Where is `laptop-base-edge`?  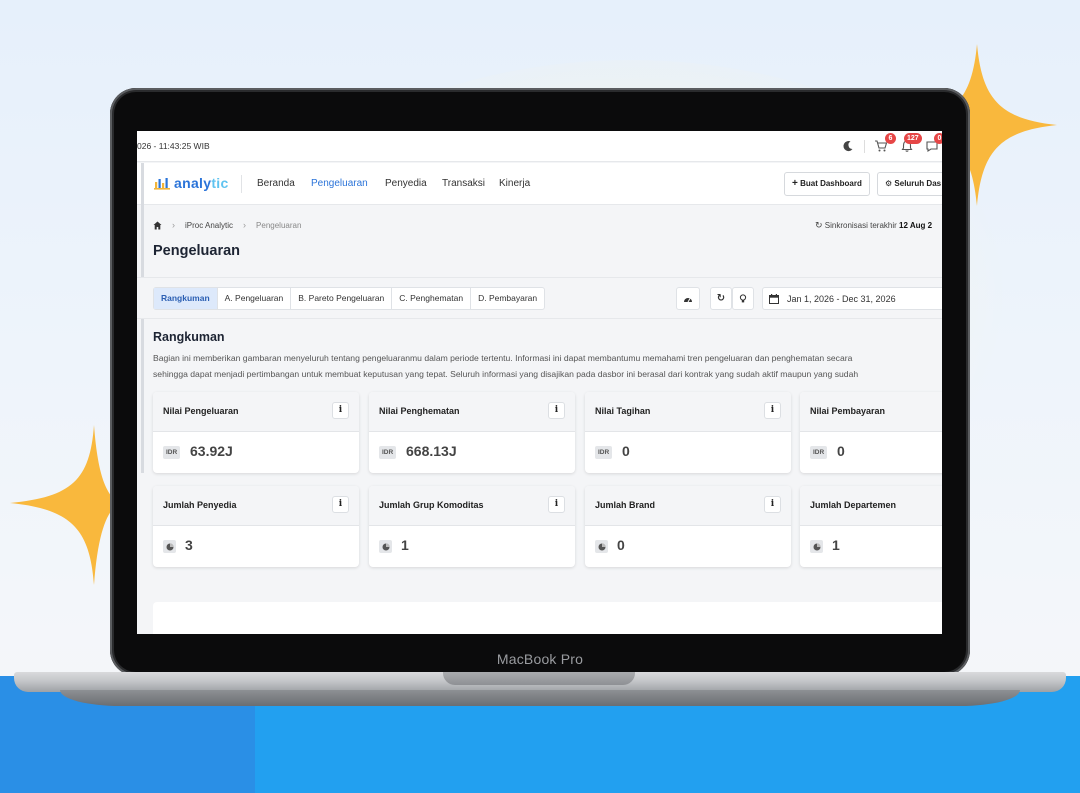 laptop-base-edge is located at coordinates (540, 698).